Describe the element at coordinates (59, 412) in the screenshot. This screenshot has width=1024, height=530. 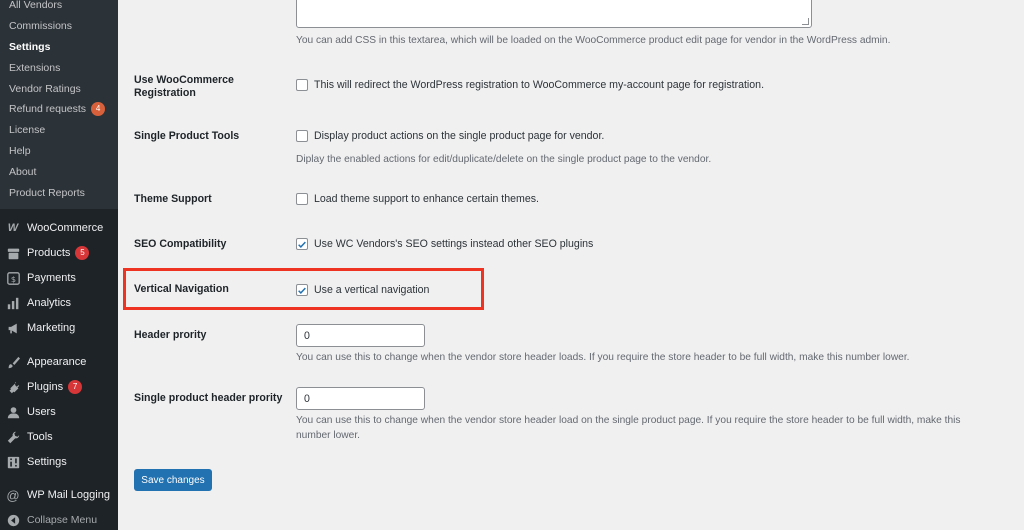
I see `menu-item-users: Users` at that location.